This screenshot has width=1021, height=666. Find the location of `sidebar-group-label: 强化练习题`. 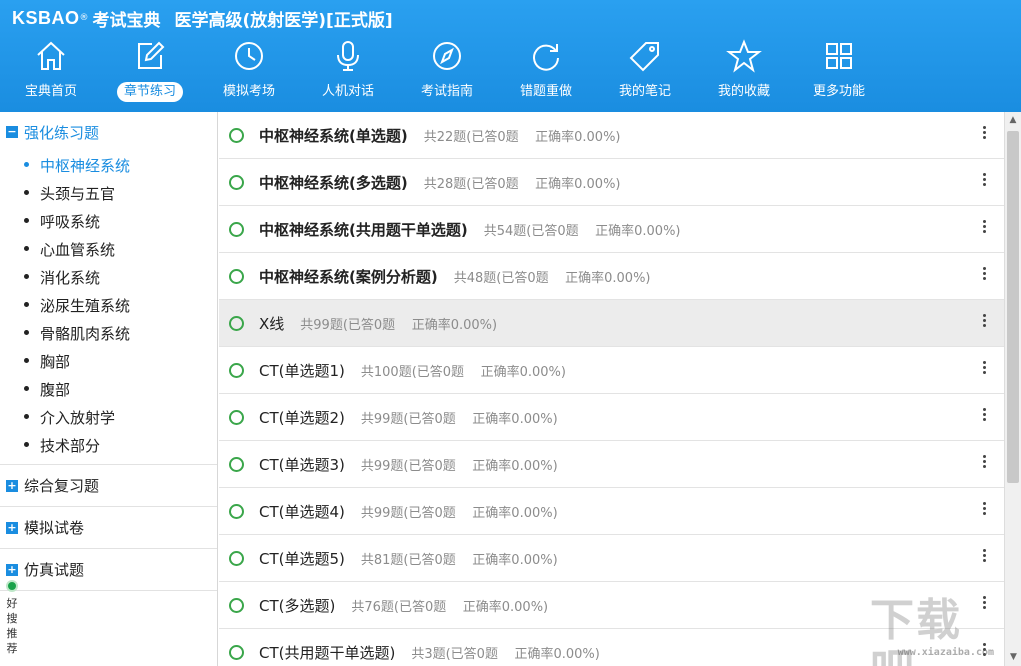

sidebar-group-label: 强化练习题 is located at coordinates (62, 132).